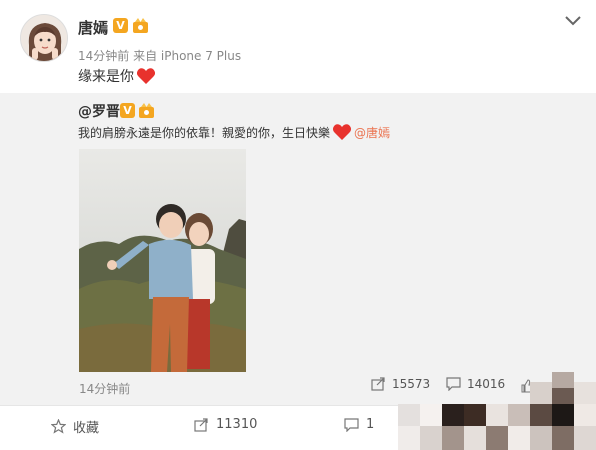 The image size is (596, 450). Describe the element at coordinates (86, 428) in the screenshot. I see `favorite-label: 收藏` at that location.